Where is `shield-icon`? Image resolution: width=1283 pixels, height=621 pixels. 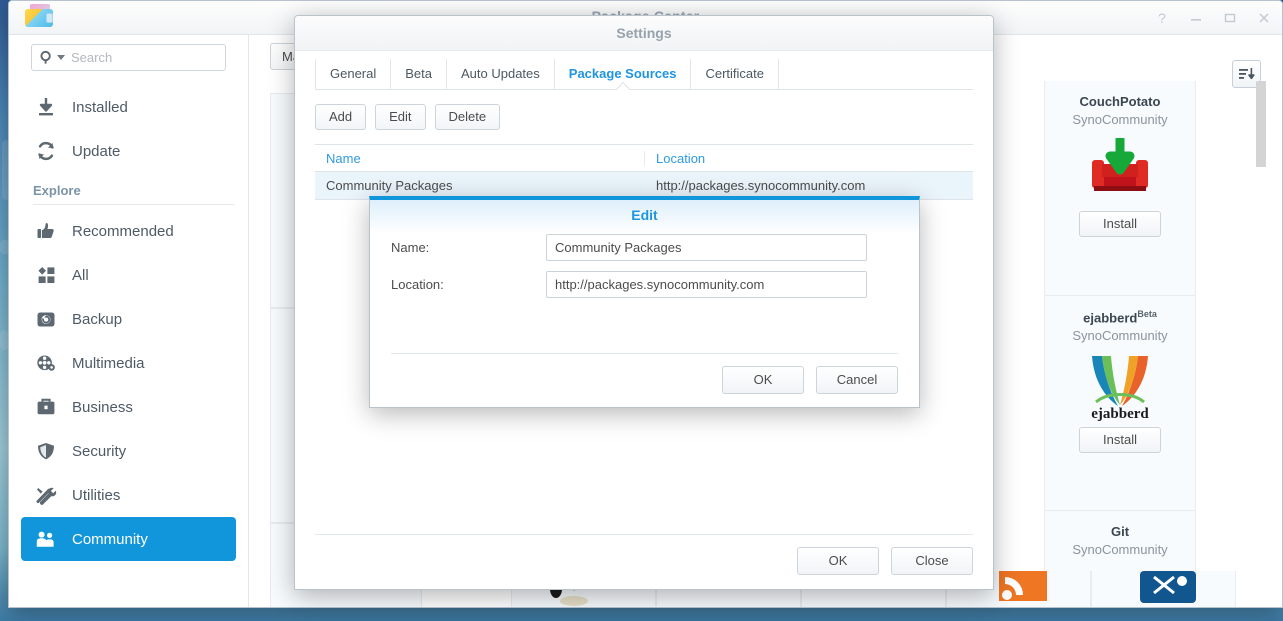
shield-icon is located at coordinates (46, 451).